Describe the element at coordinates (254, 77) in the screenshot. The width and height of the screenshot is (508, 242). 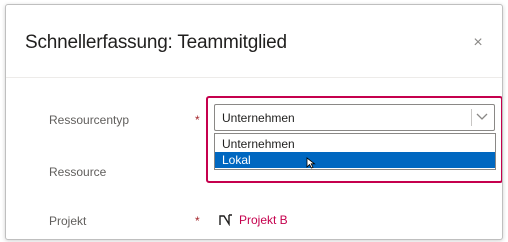
I see `header-divider` at that location.